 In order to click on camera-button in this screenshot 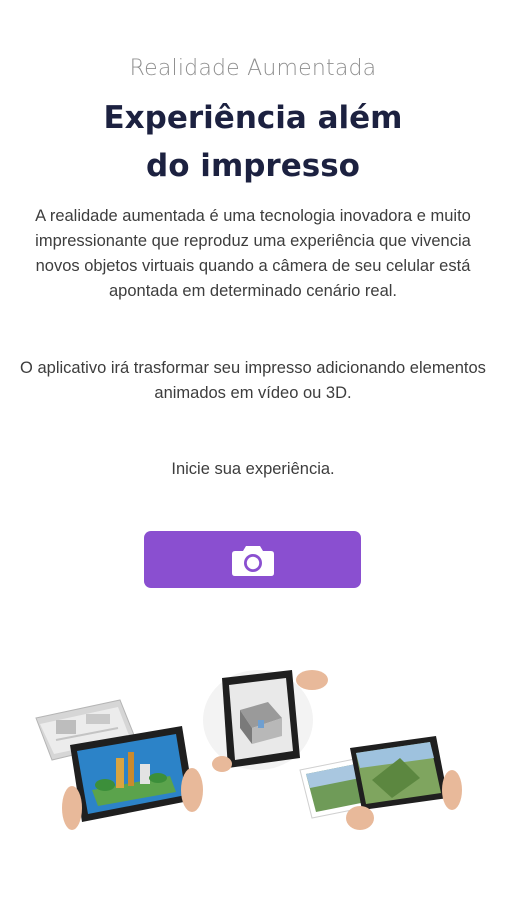, I will do `click(252, 559)`.